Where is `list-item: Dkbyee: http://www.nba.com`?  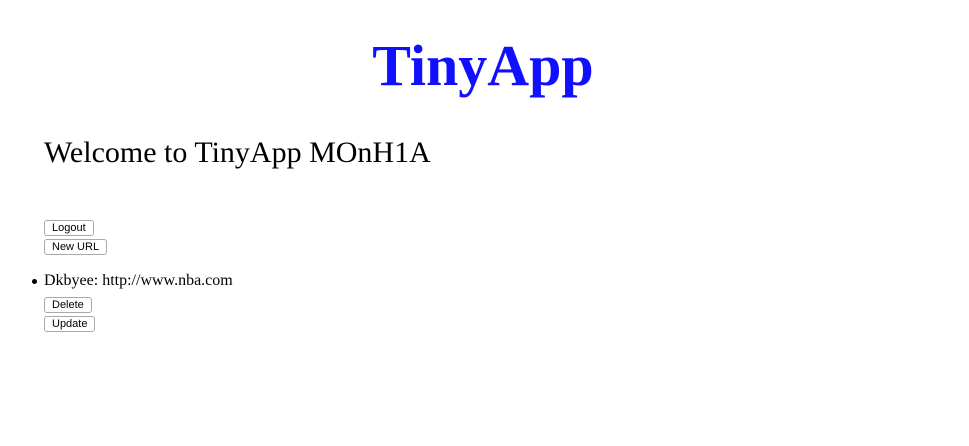
list-item: Dkbyee: http://www.nba.com is located at coordinates (129, 281).